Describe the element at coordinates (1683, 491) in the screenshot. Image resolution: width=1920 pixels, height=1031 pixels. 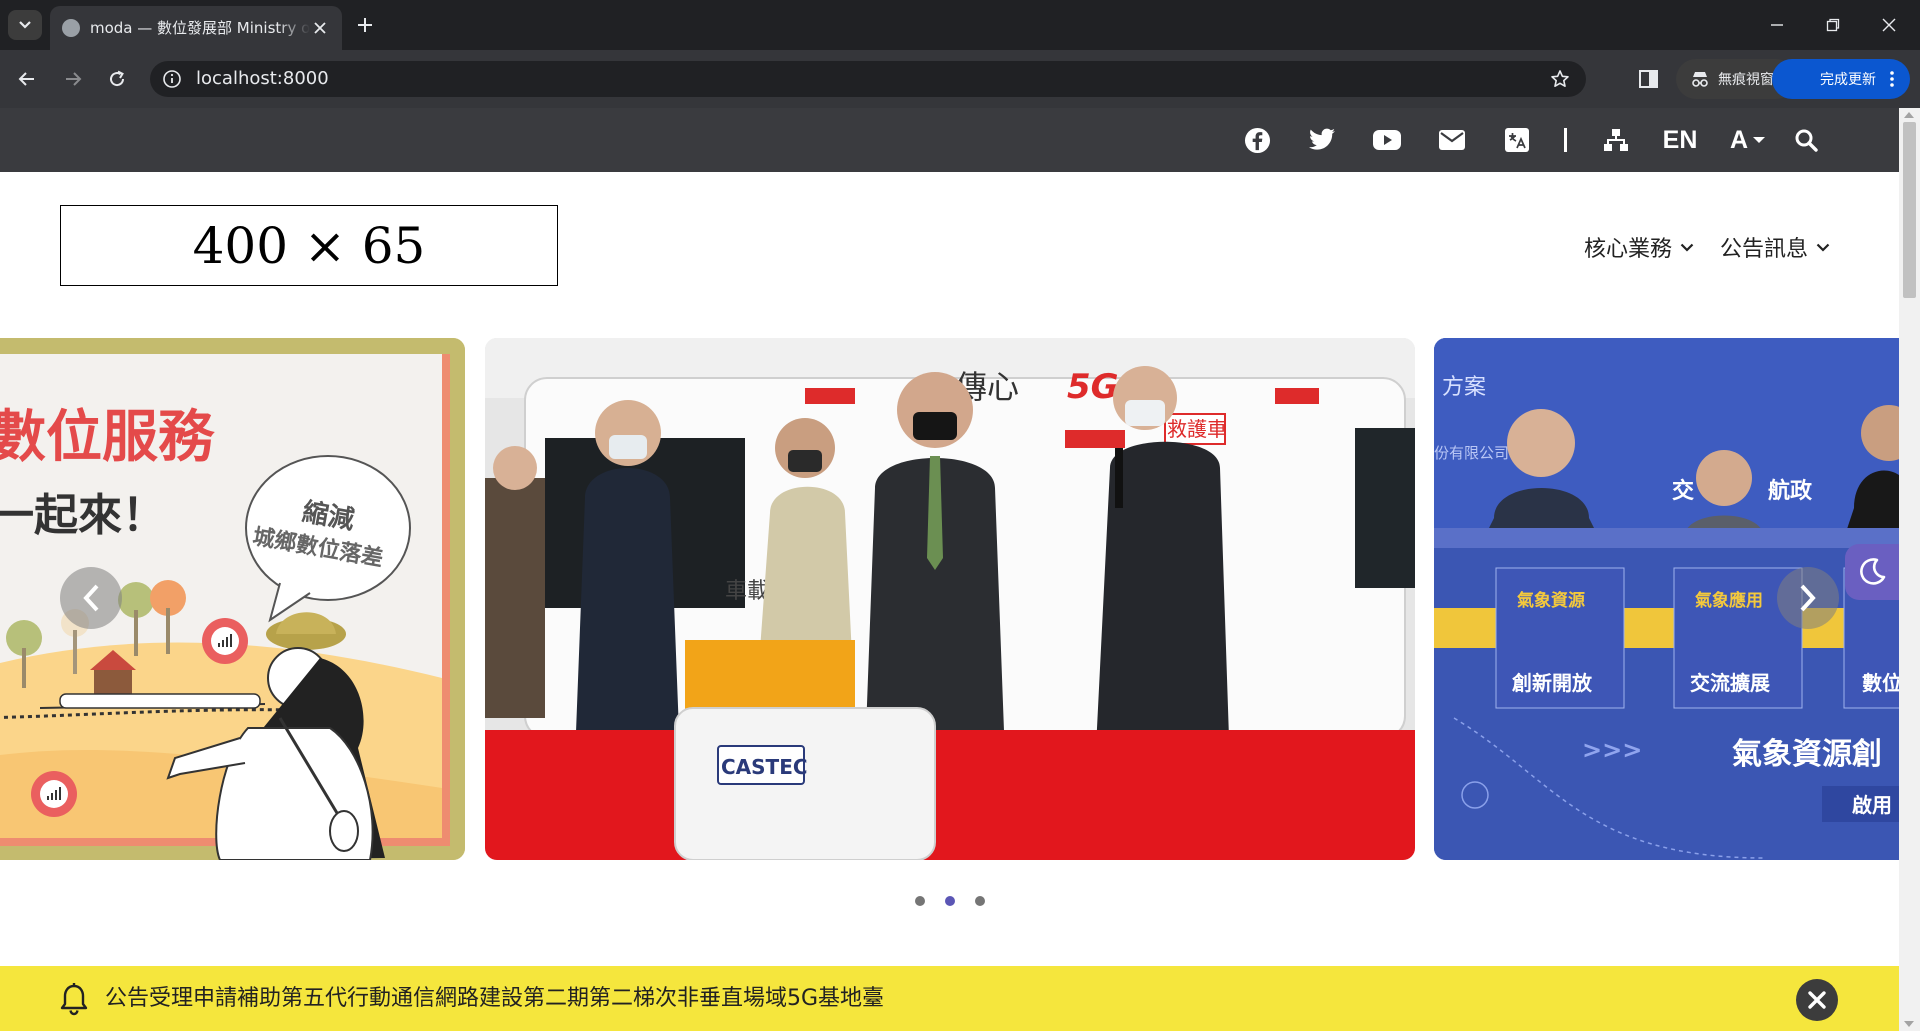
I see `banner-text-2: 交` at that location.